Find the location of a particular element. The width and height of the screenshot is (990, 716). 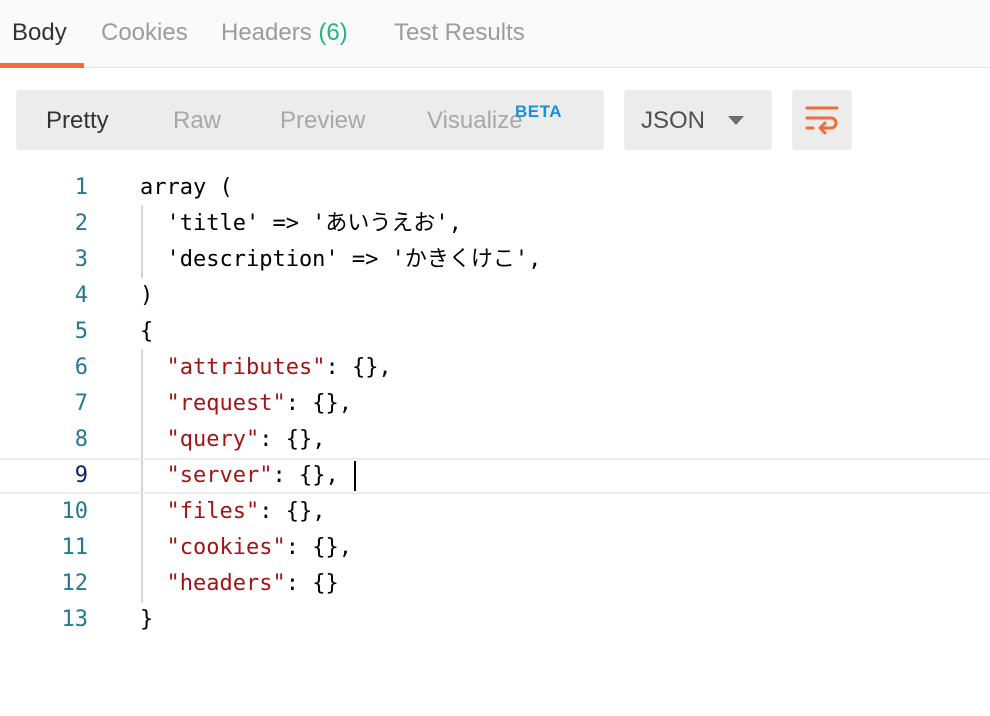

code-text: "files": {}, is located at coordinates (233, 512).